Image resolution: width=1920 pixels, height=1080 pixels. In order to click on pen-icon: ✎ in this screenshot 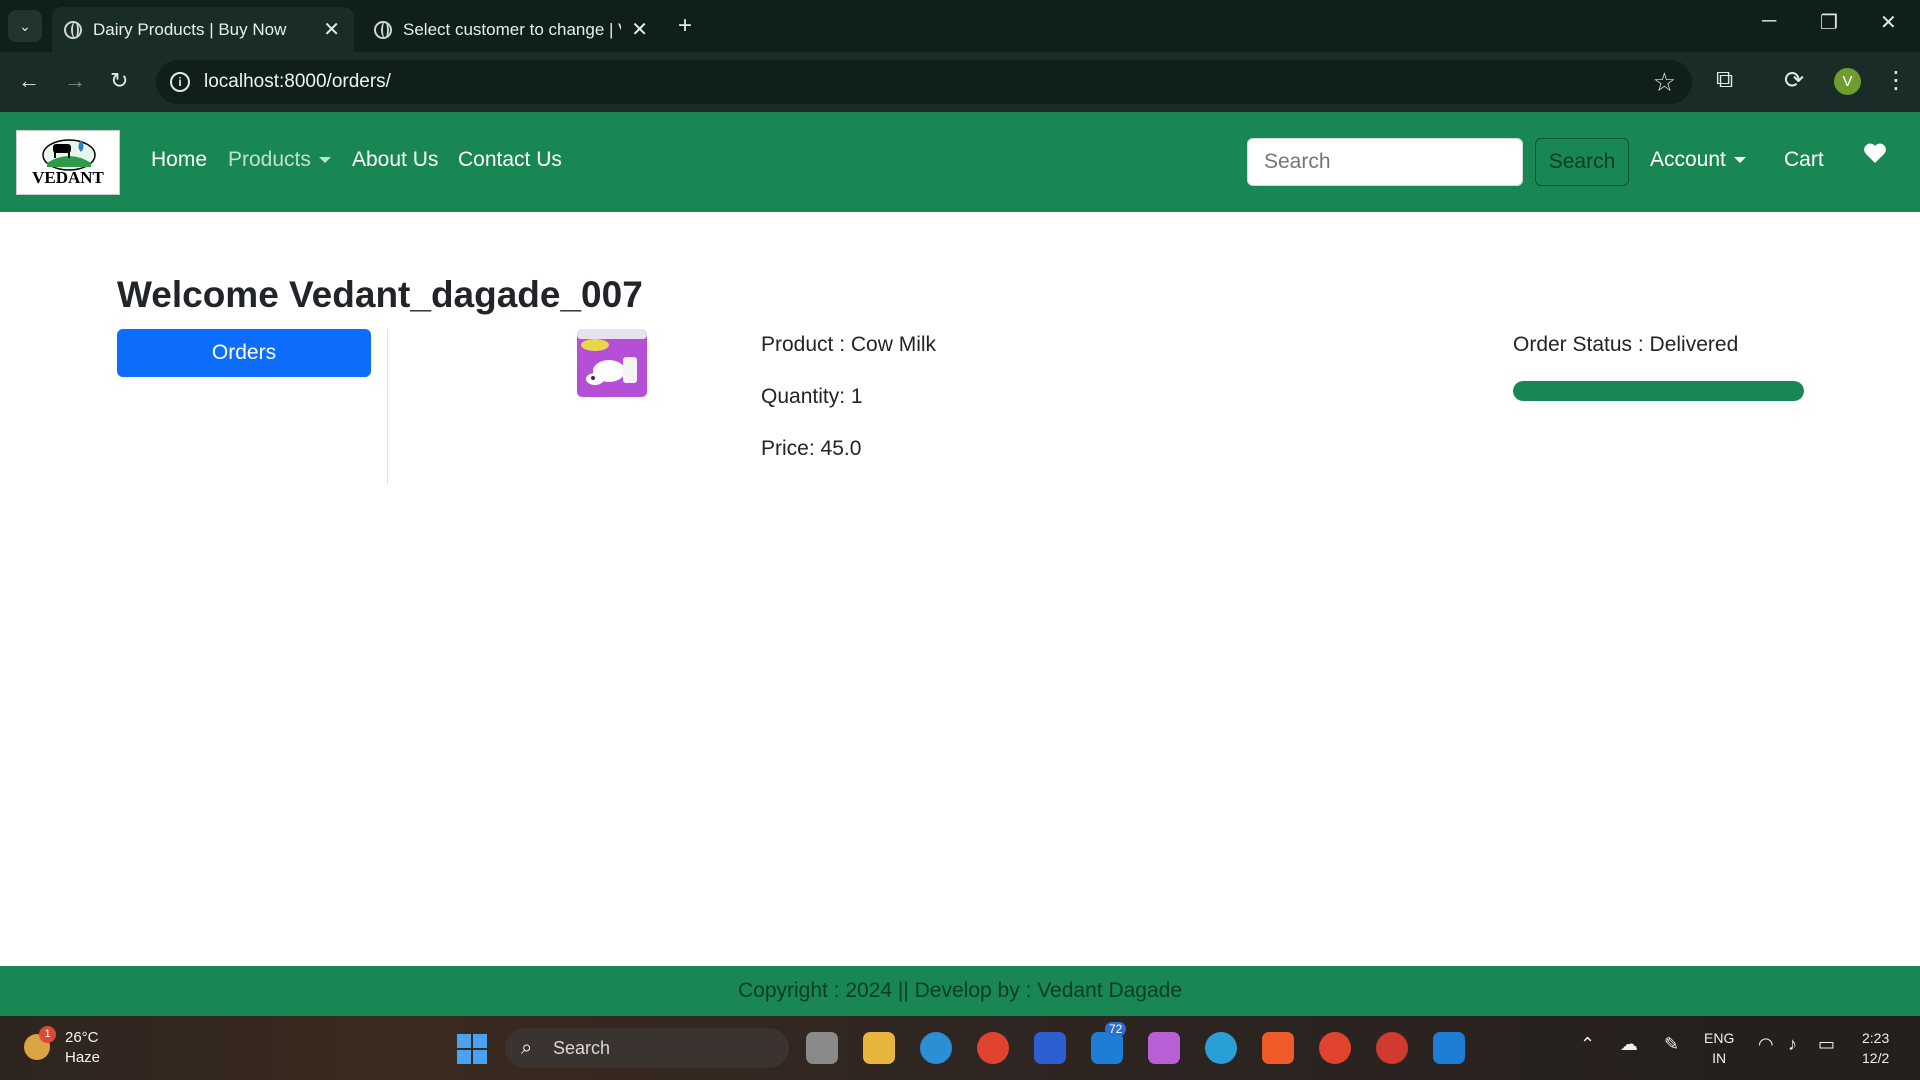, I will do `click(1671, 1044)`.